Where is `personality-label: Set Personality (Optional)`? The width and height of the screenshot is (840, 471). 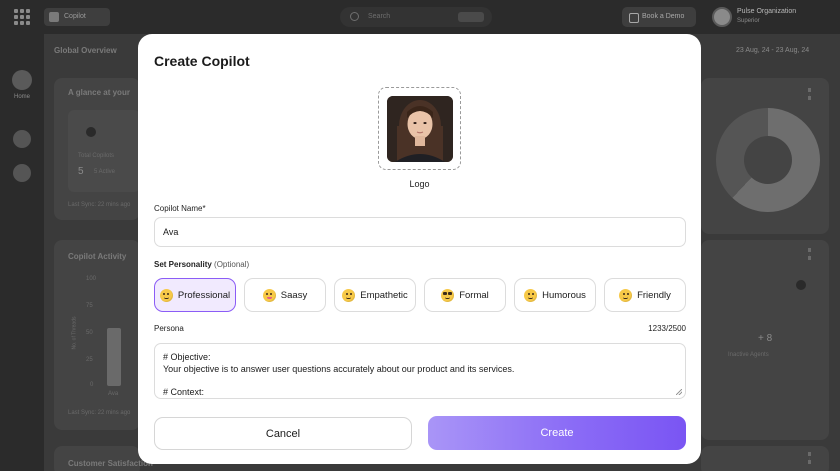
personality-label: Set Personality (Optional) is located at coordinates (201, 264).